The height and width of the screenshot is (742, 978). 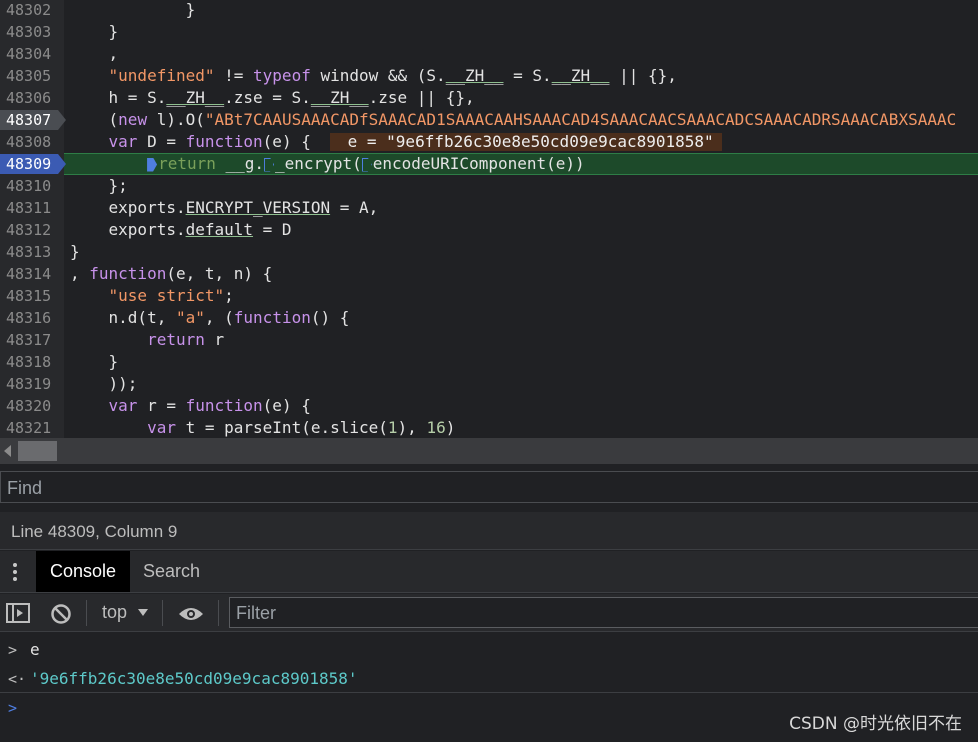 What do you see at coordinates (29, 296) in the screenshot?
I see `line-number: 48315` at bounding box center [29, 296].